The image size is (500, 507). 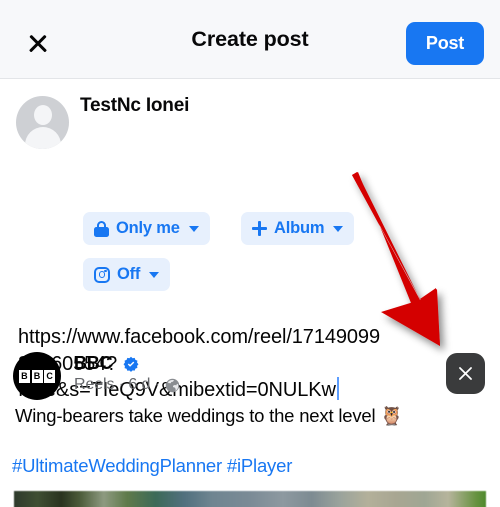 I want to click on source-name: BBC, so click(x=93, y=363).